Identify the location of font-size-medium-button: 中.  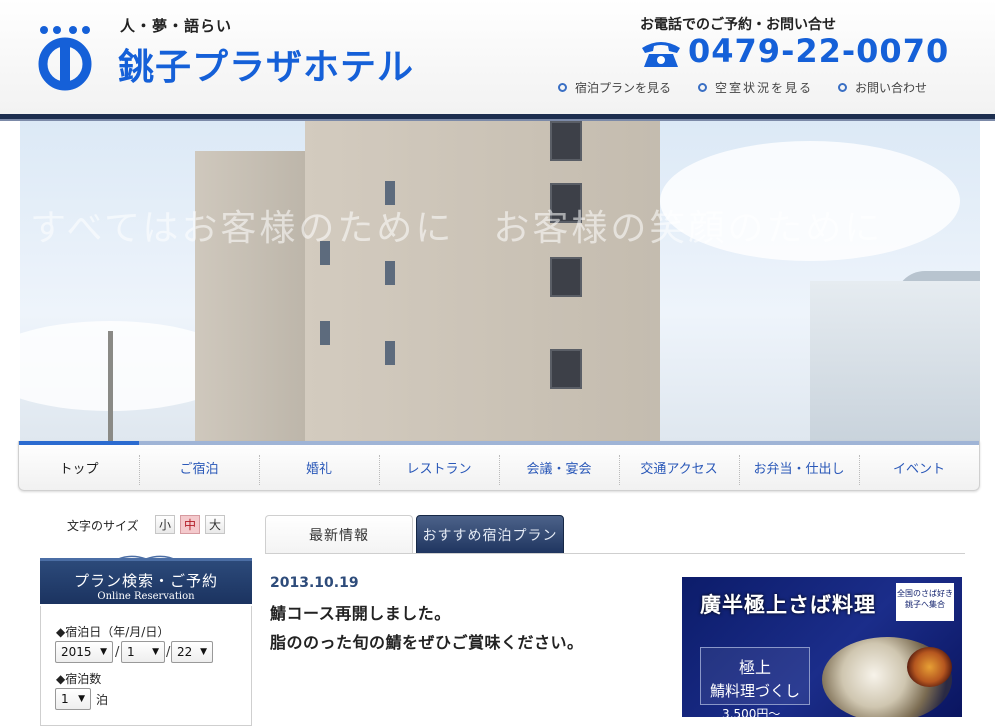
(190, 524).